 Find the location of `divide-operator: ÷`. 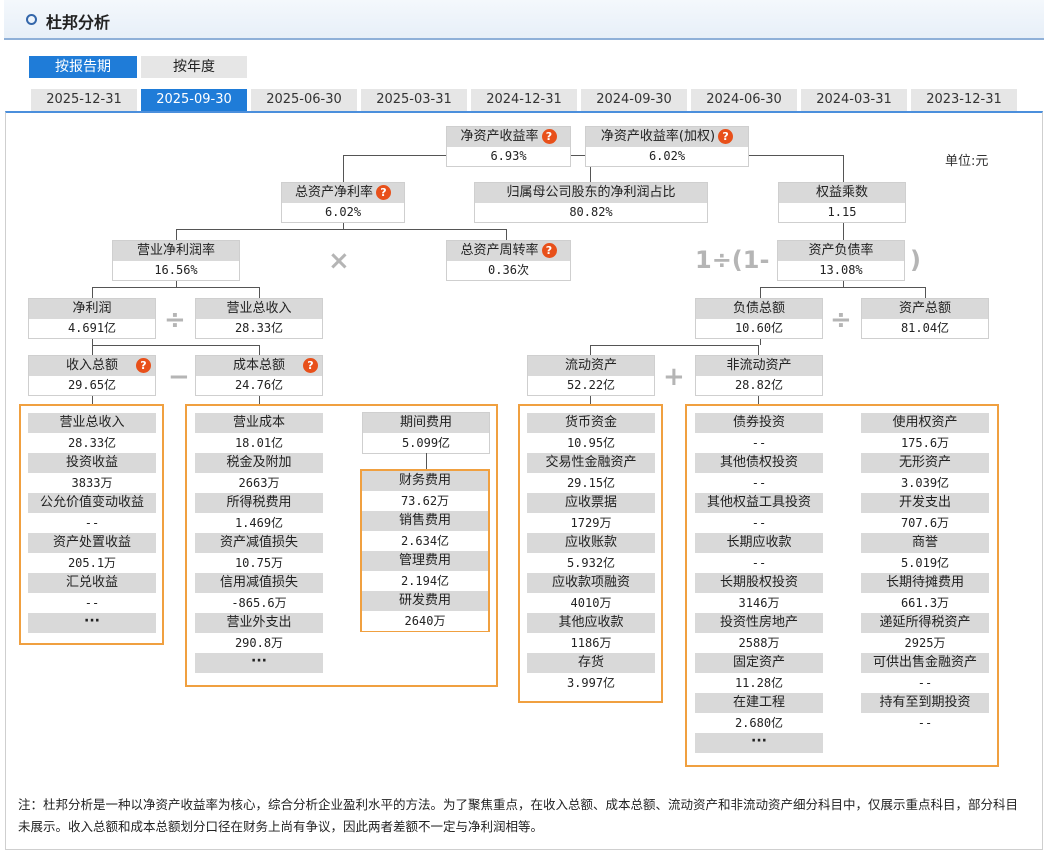

divide-operator: ÷ is located at coordinates (175, 320).